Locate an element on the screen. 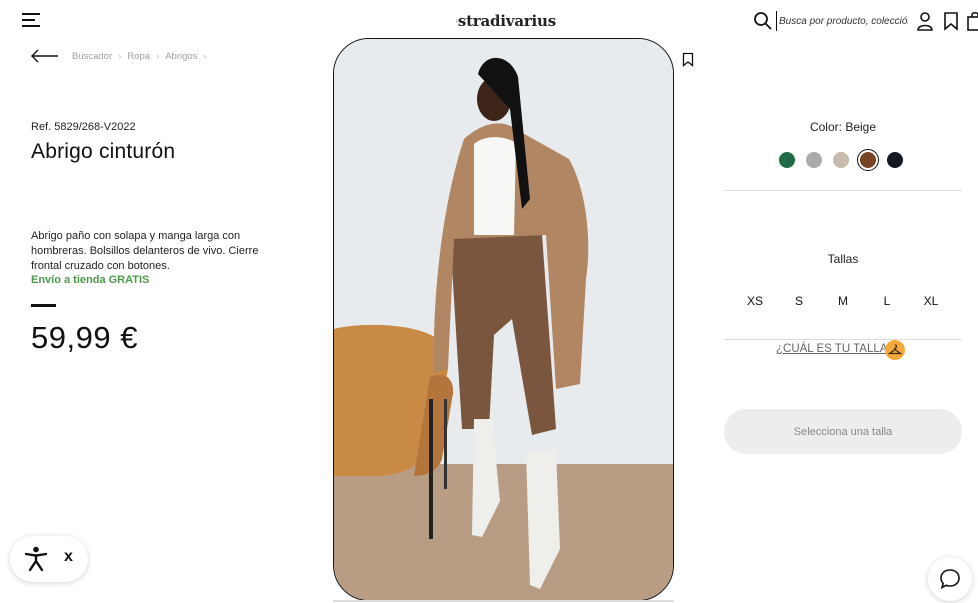 The height and width of the screenshot is (603, 978). close-accessibility-button: x is located at coordinates (68, 557).